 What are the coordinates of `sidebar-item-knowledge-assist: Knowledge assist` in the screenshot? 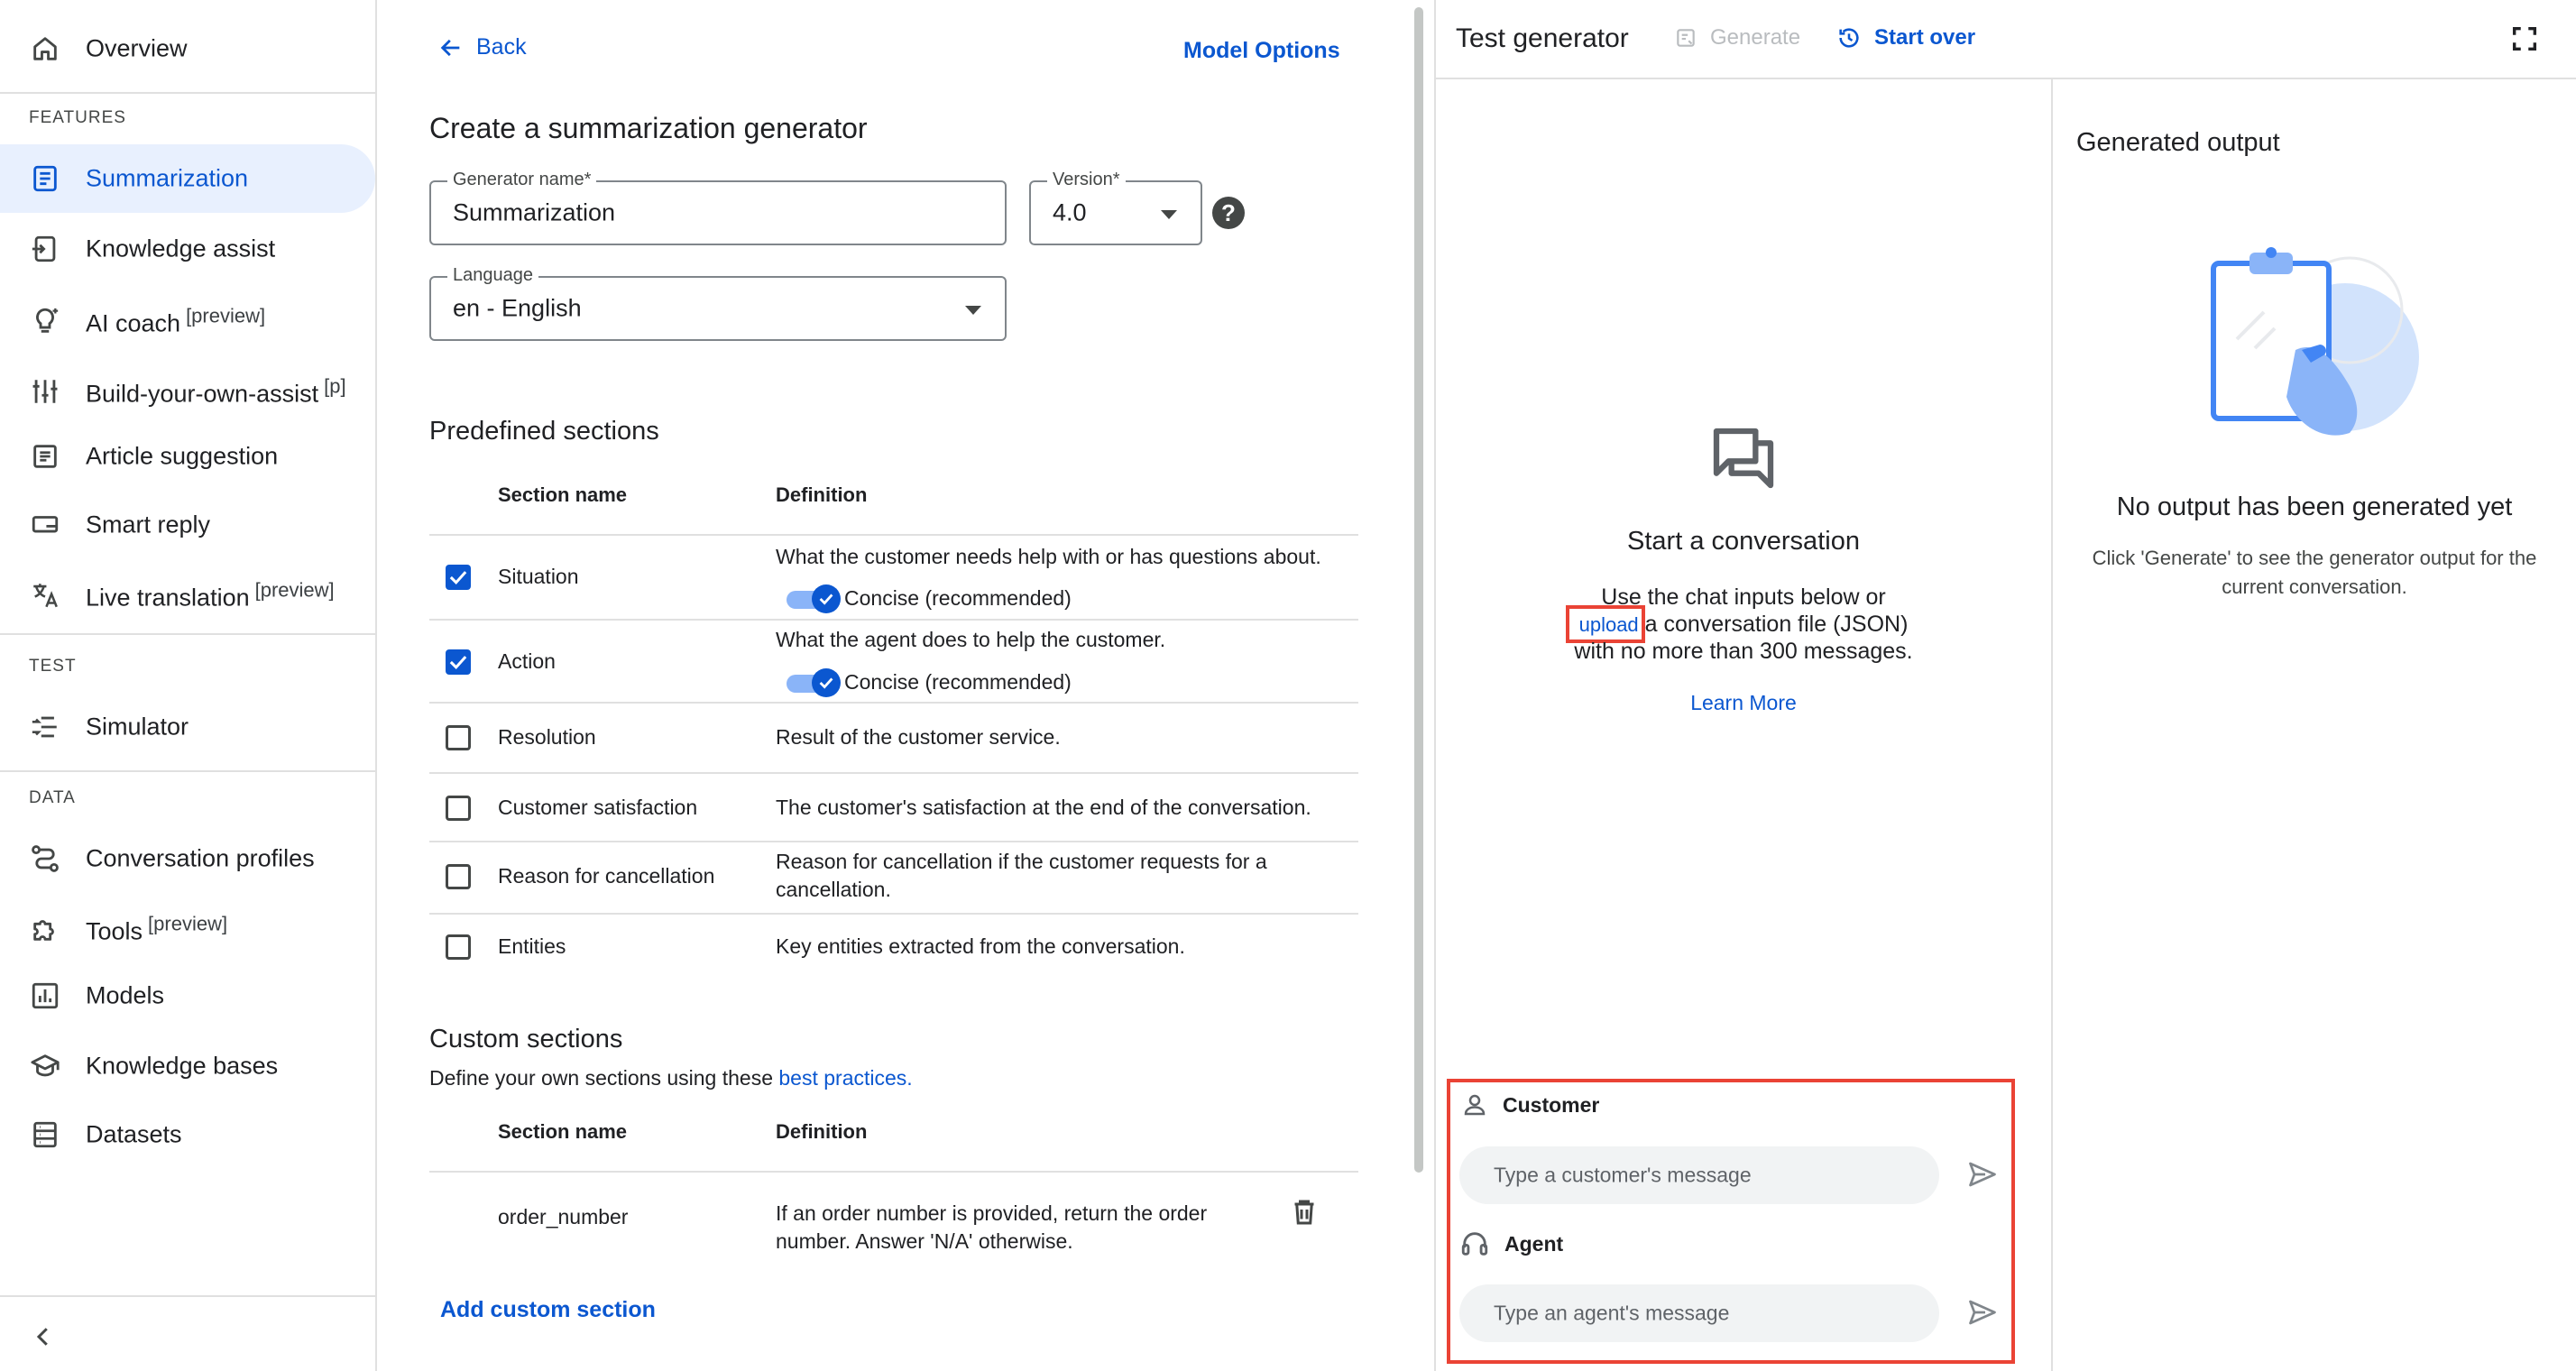 It's located at (188, 249).